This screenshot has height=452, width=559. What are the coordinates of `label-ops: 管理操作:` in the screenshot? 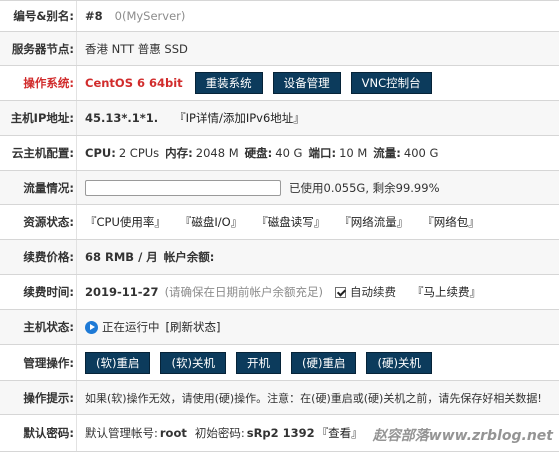 It's located at (38, 362).